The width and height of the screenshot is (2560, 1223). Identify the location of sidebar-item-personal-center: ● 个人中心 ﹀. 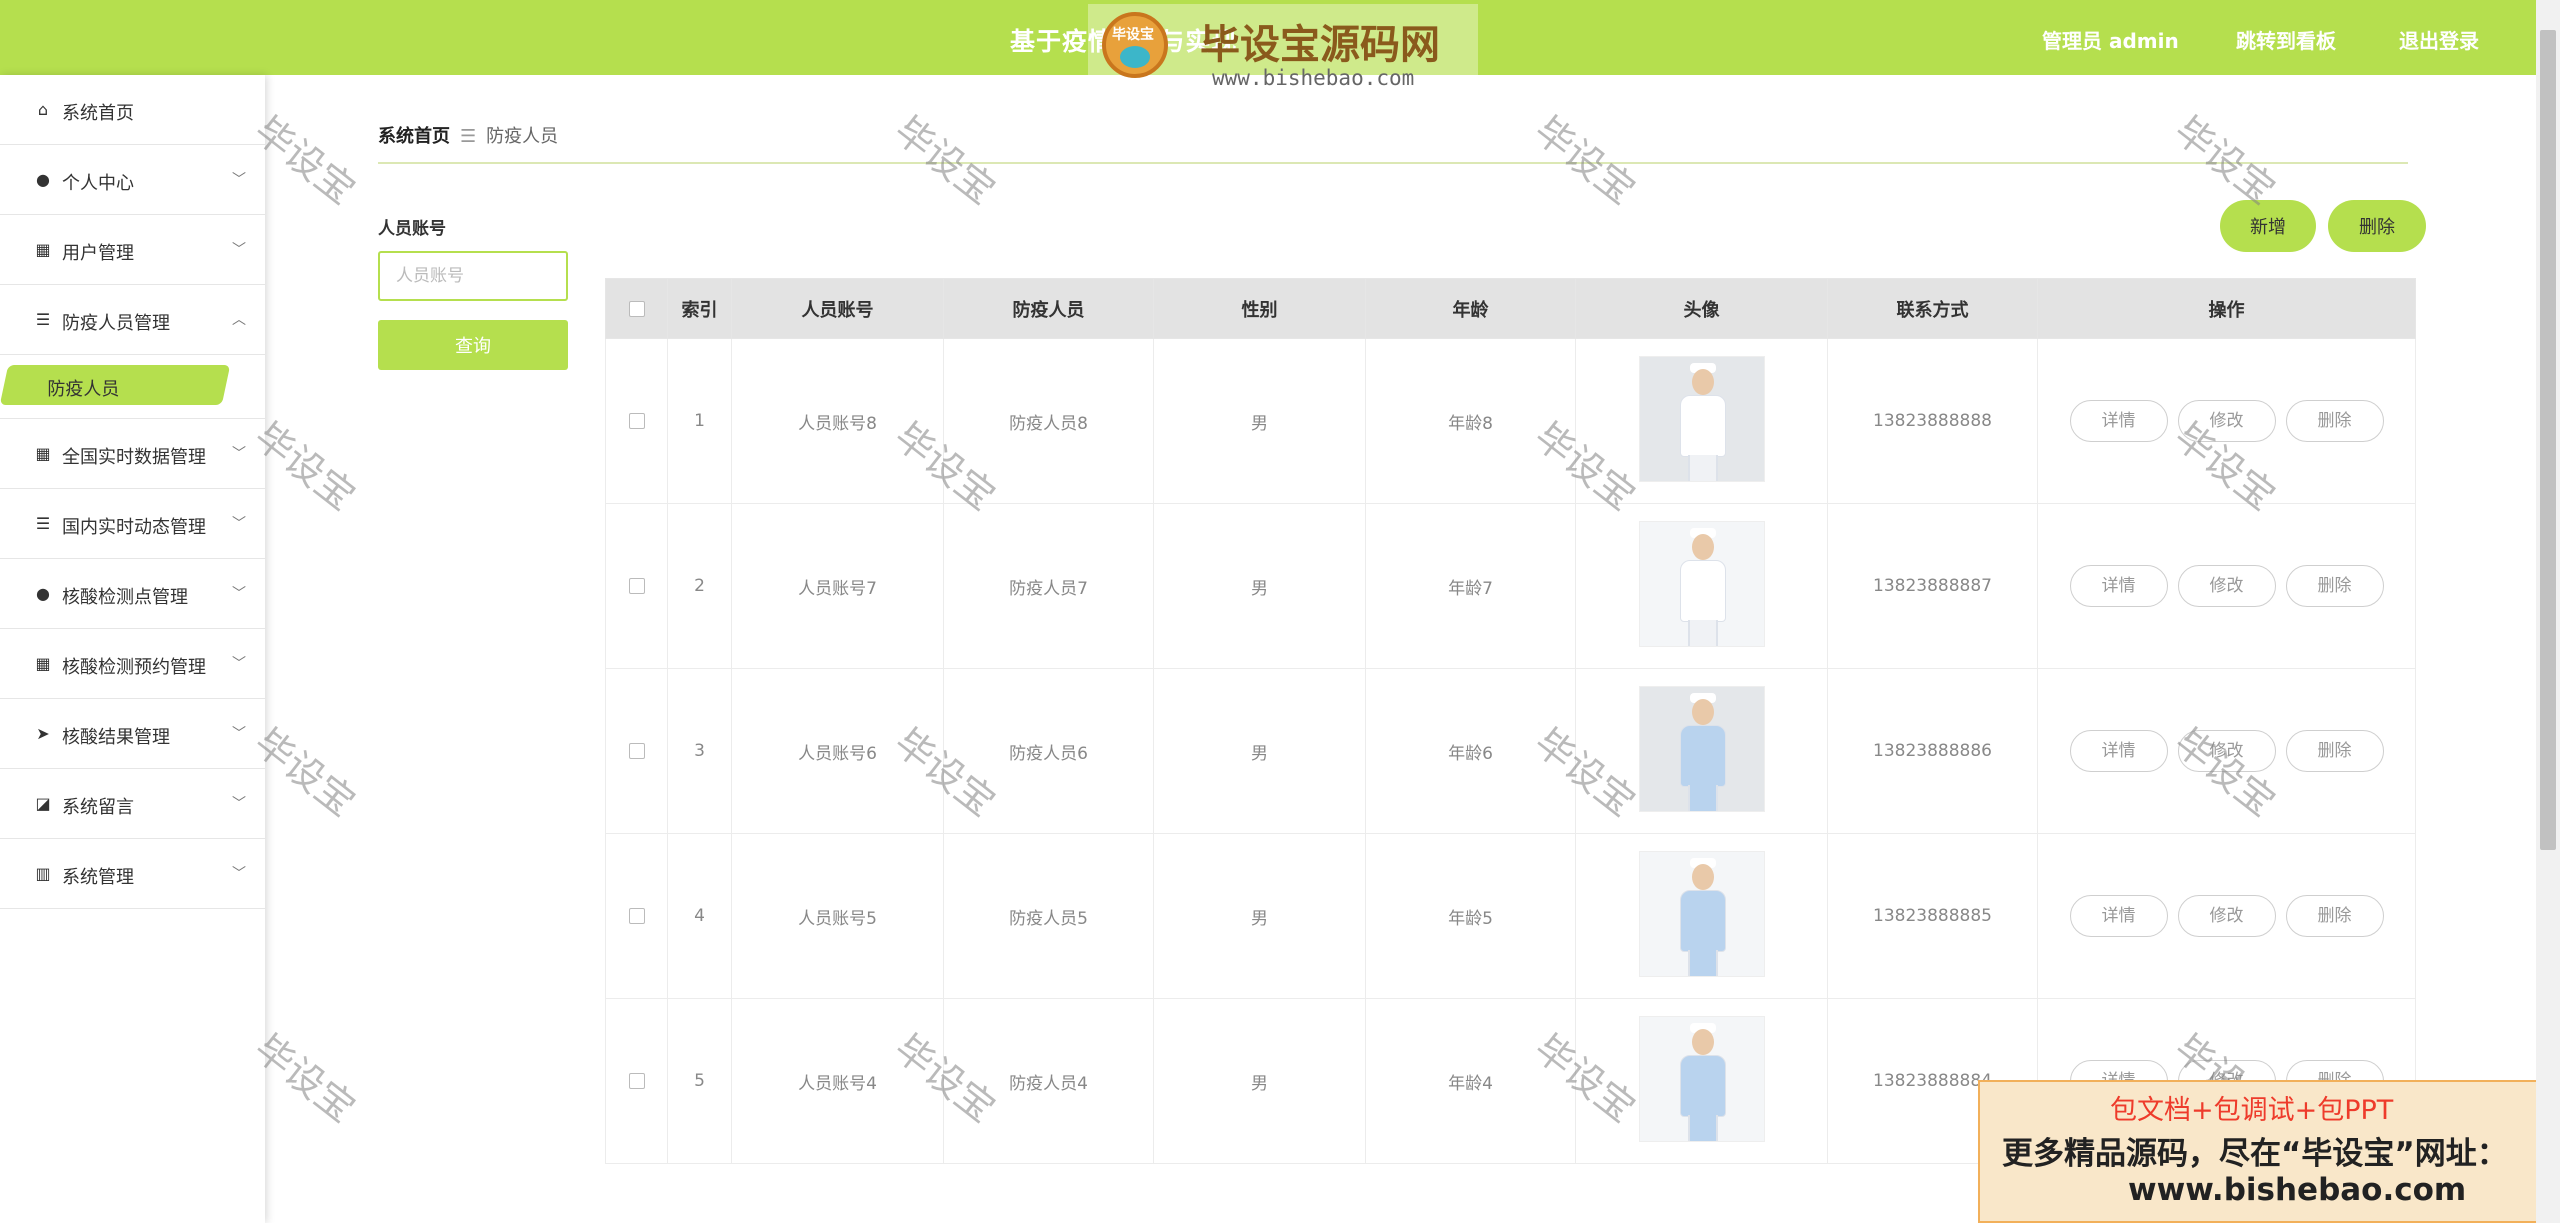
(132, 180).